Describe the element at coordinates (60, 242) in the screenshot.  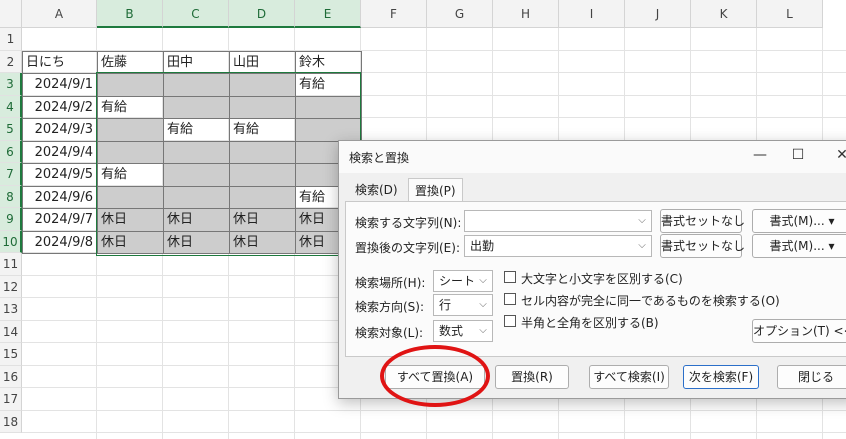
I see `table-cell: 2024/9/8` at that location.